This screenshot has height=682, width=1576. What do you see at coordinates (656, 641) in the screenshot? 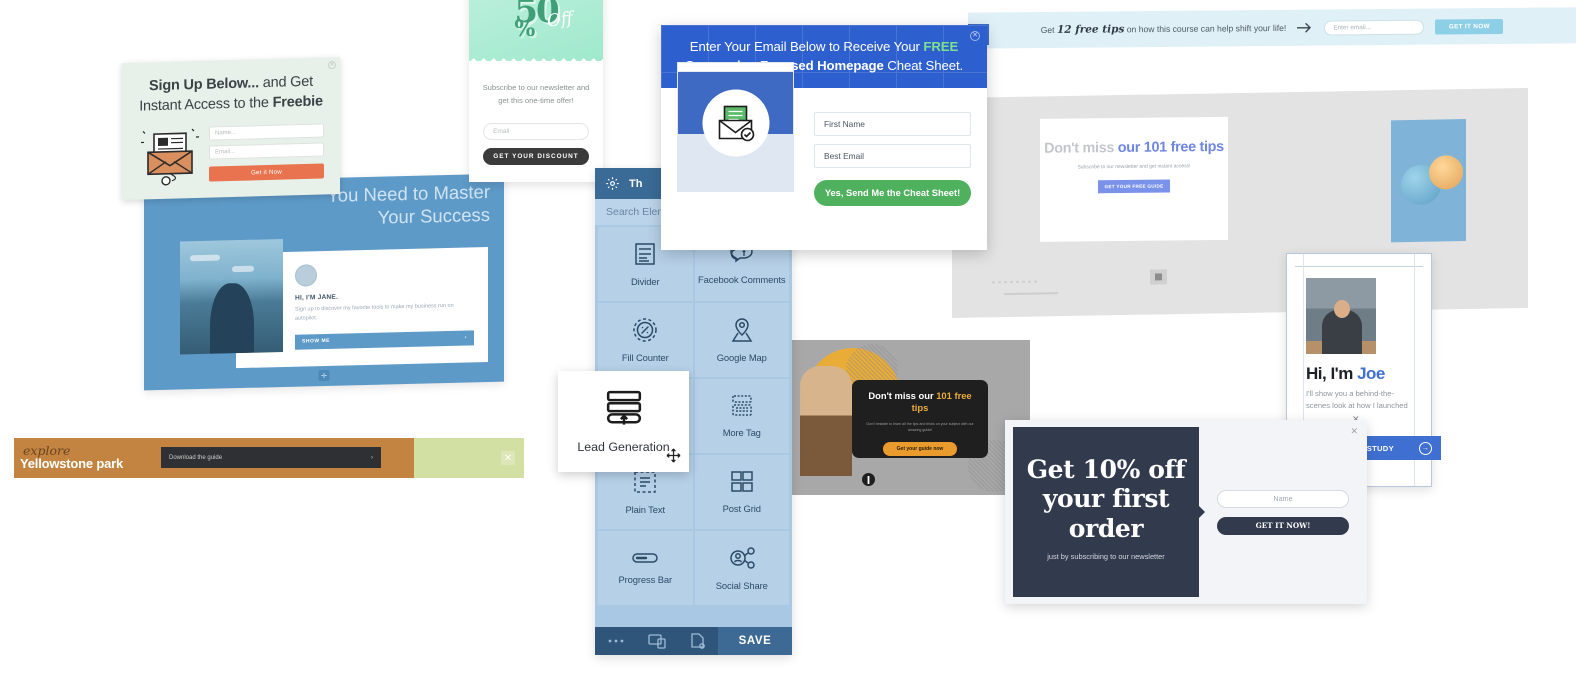
I see `responsive-preview-icon` at bounding box center [656, 641].